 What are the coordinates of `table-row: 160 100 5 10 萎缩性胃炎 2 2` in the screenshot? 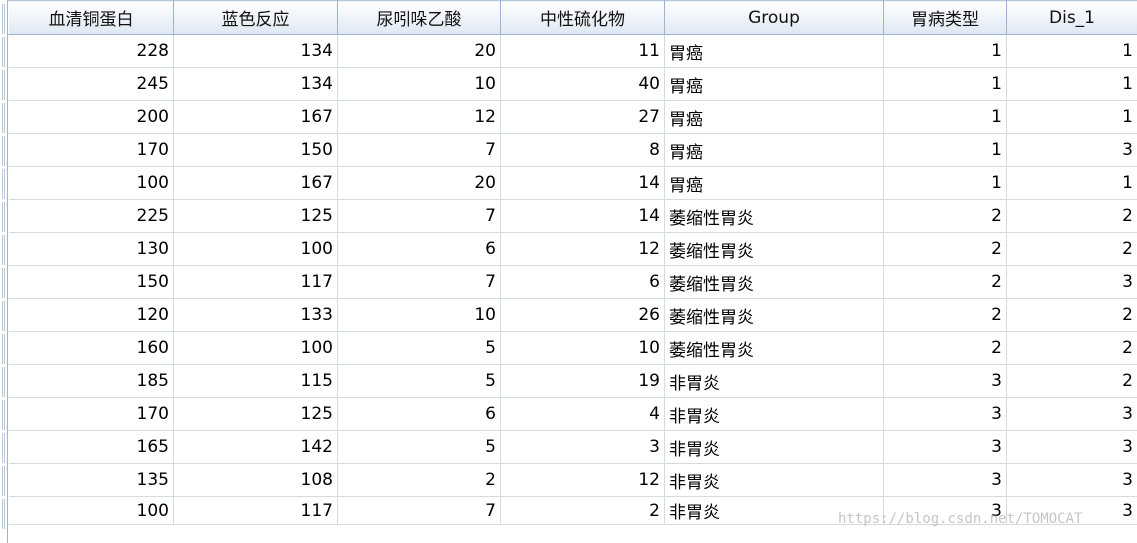 It's located at (572, 348).